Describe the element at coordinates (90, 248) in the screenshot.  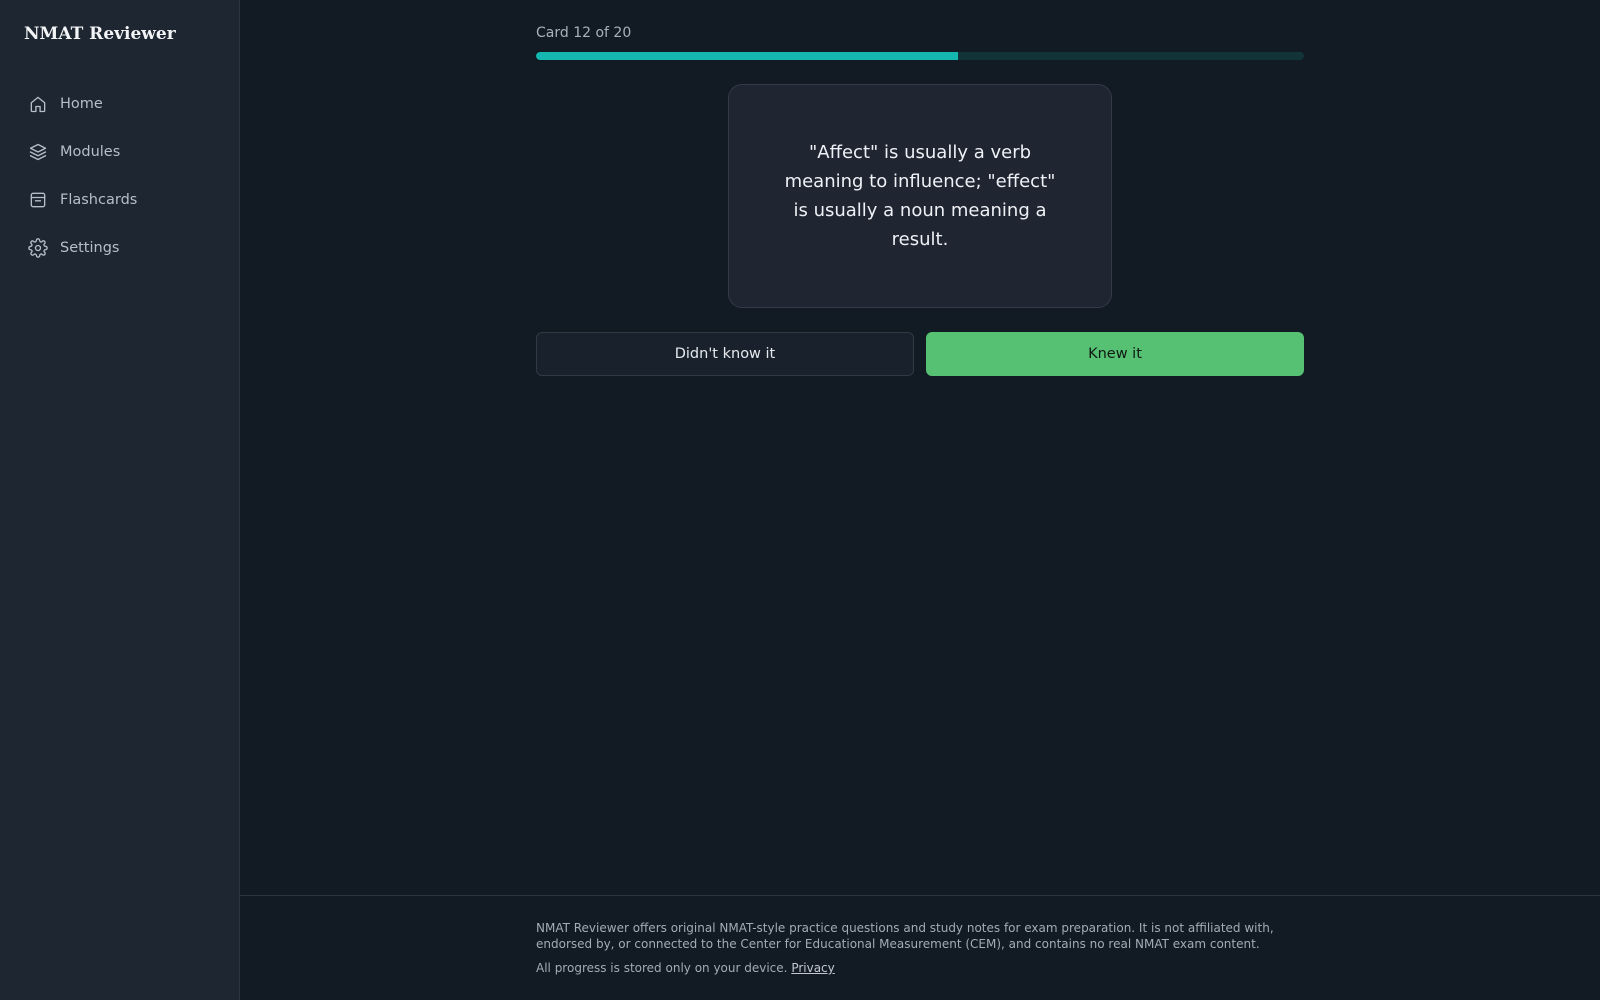
I see `sidebar-item-label: Settings` at that location.